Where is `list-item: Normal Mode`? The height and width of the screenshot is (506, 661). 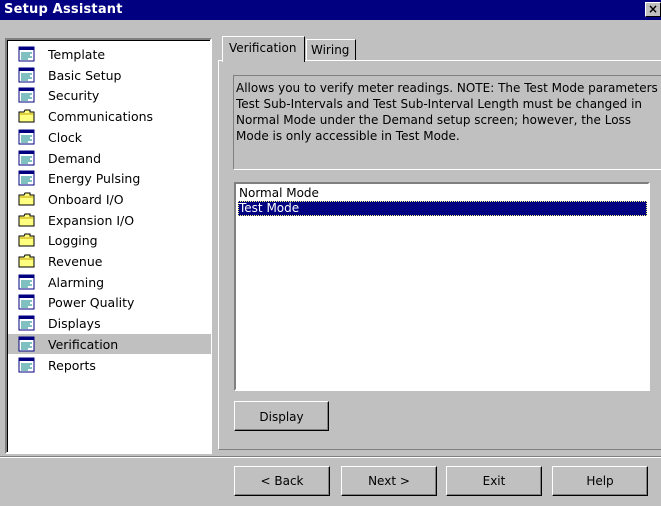
list-item: Normal Mode is located at coordinates (442, 193).